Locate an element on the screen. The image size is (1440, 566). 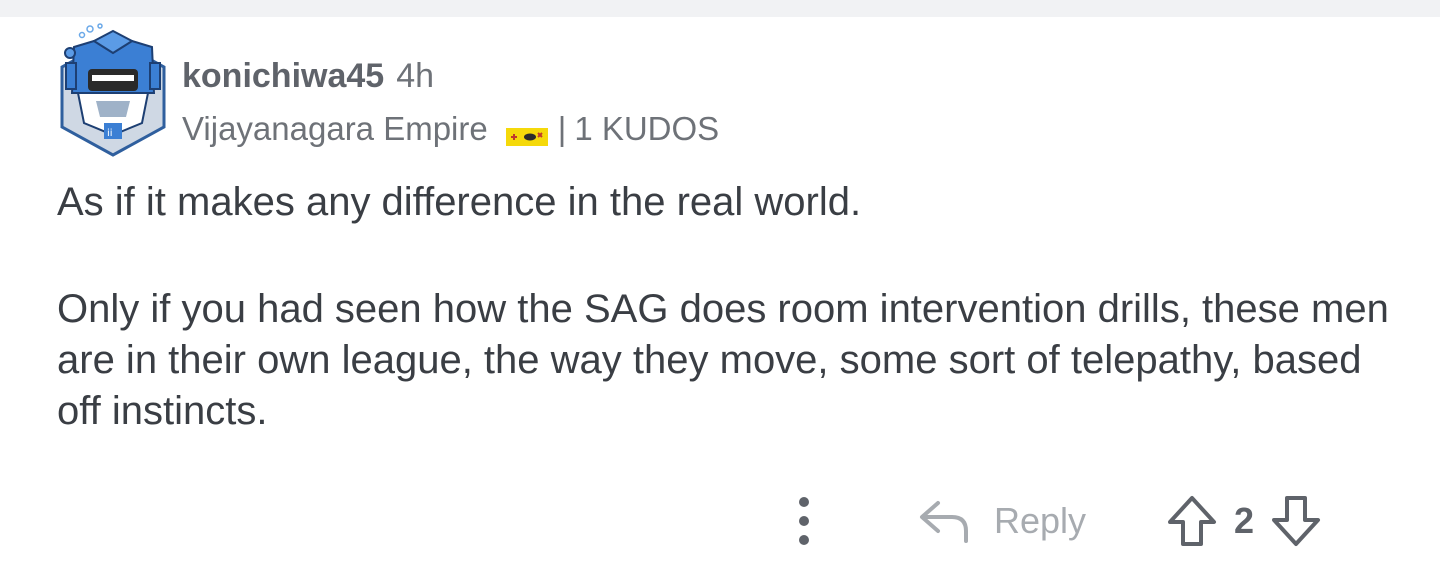
vote-count: 2 is located at coordinates (1244, 520).